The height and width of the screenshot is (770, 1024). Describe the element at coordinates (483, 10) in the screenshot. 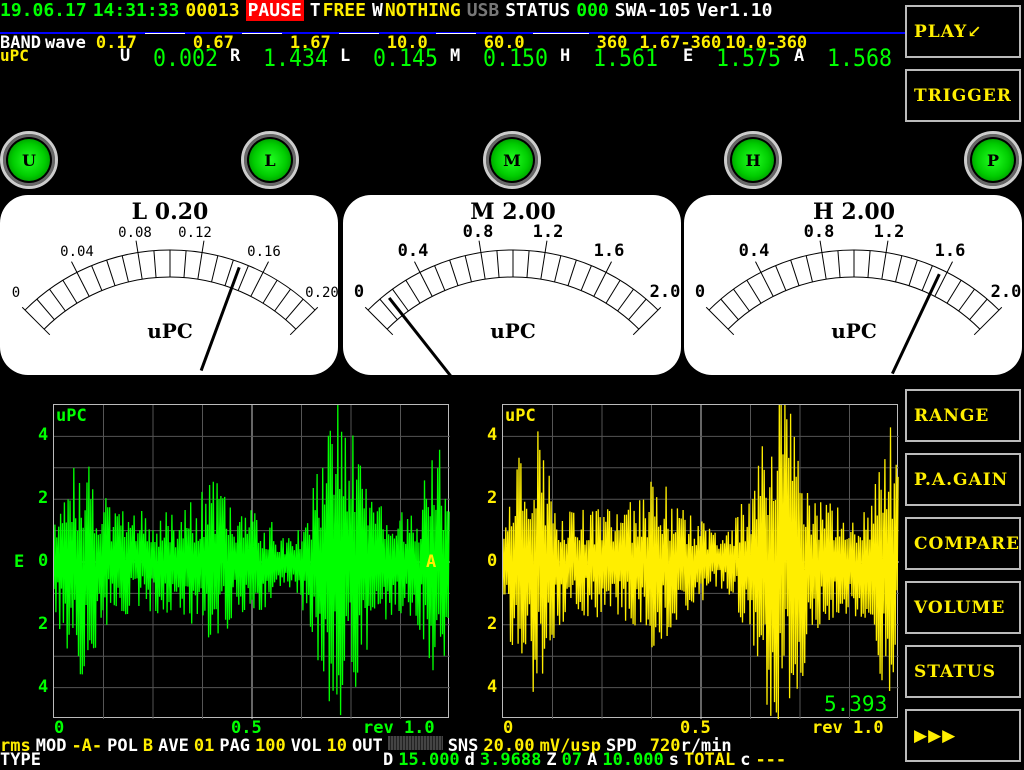

I see `usb-indicator: USB` at that location.